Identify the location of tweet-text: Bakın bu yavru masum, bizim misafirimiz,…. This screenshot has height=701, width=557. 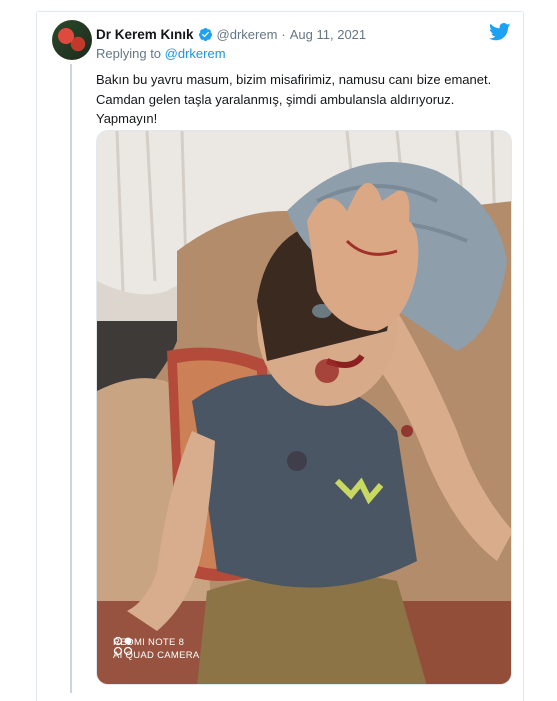
(302, 99).